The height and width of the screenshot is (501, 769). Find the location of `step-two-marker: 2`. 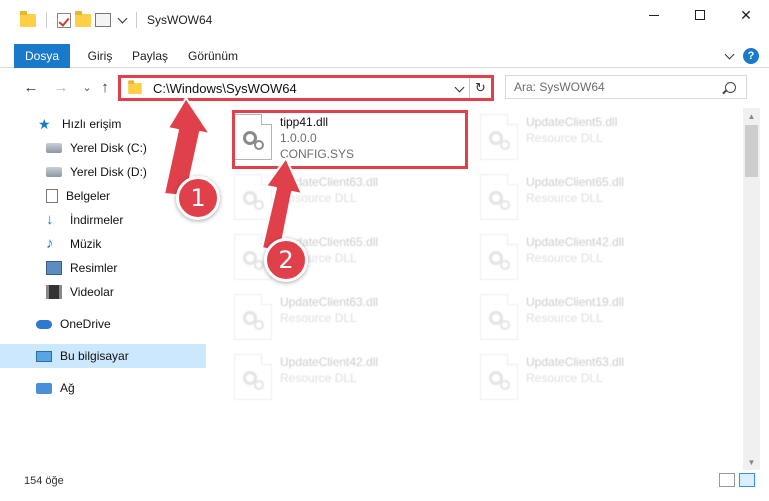

step-two-marker: 2 is located at coordinates (286, 260).